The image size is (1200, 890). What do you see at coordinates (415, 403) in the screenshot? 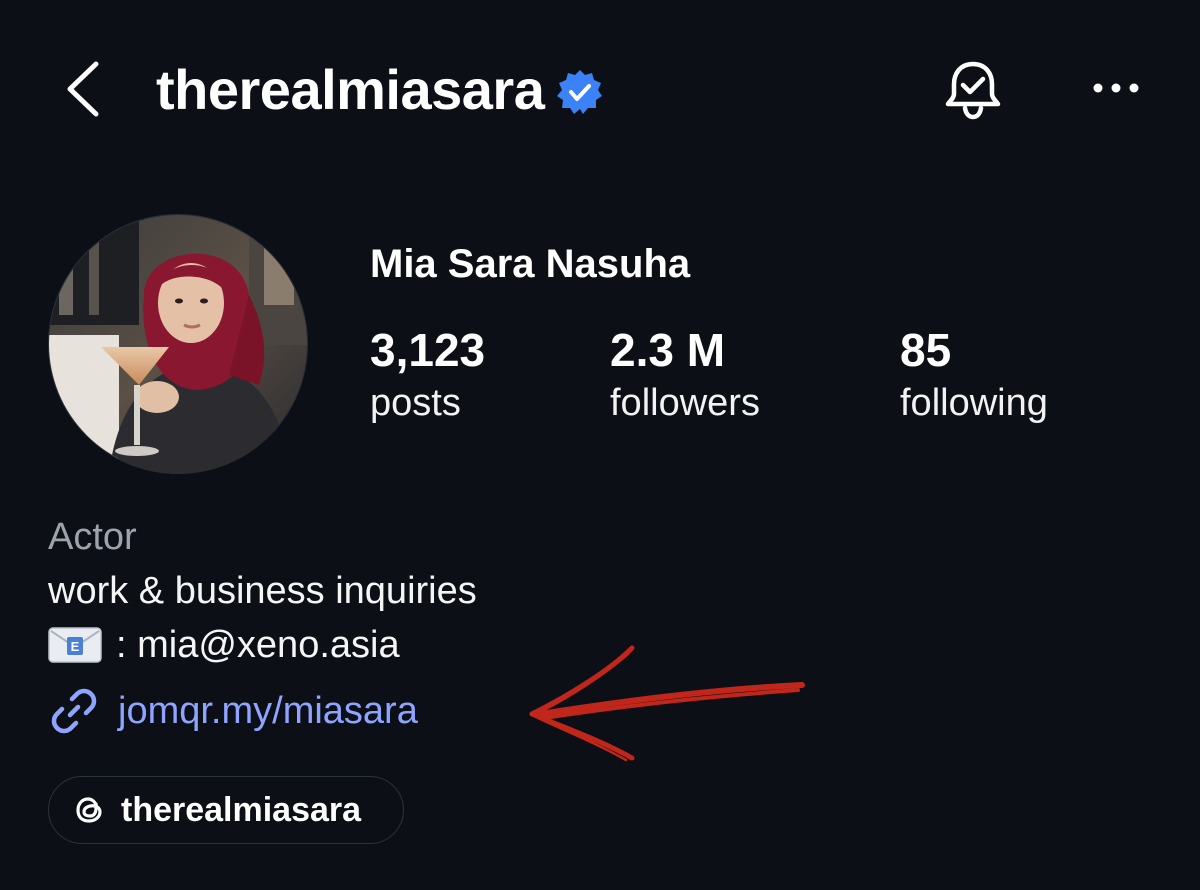
I see `posts-label: posts` at bounding box center [415, 403].